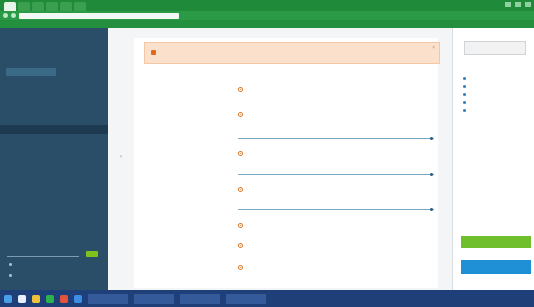  I want to click on browser-tab-bar, so click(267, 5).